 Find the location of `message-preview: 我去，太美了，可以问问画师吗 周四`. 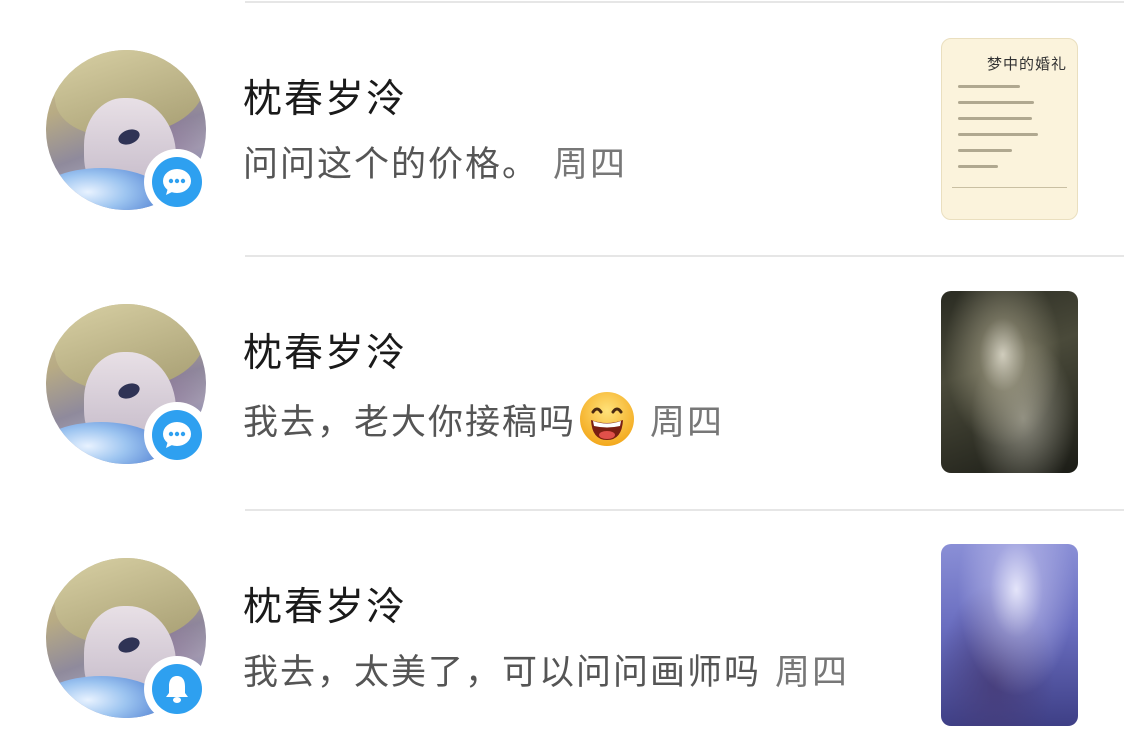

message-preview: 我去，太美了，可以问问画师吗 周四 is located at coordinates (546, 669).